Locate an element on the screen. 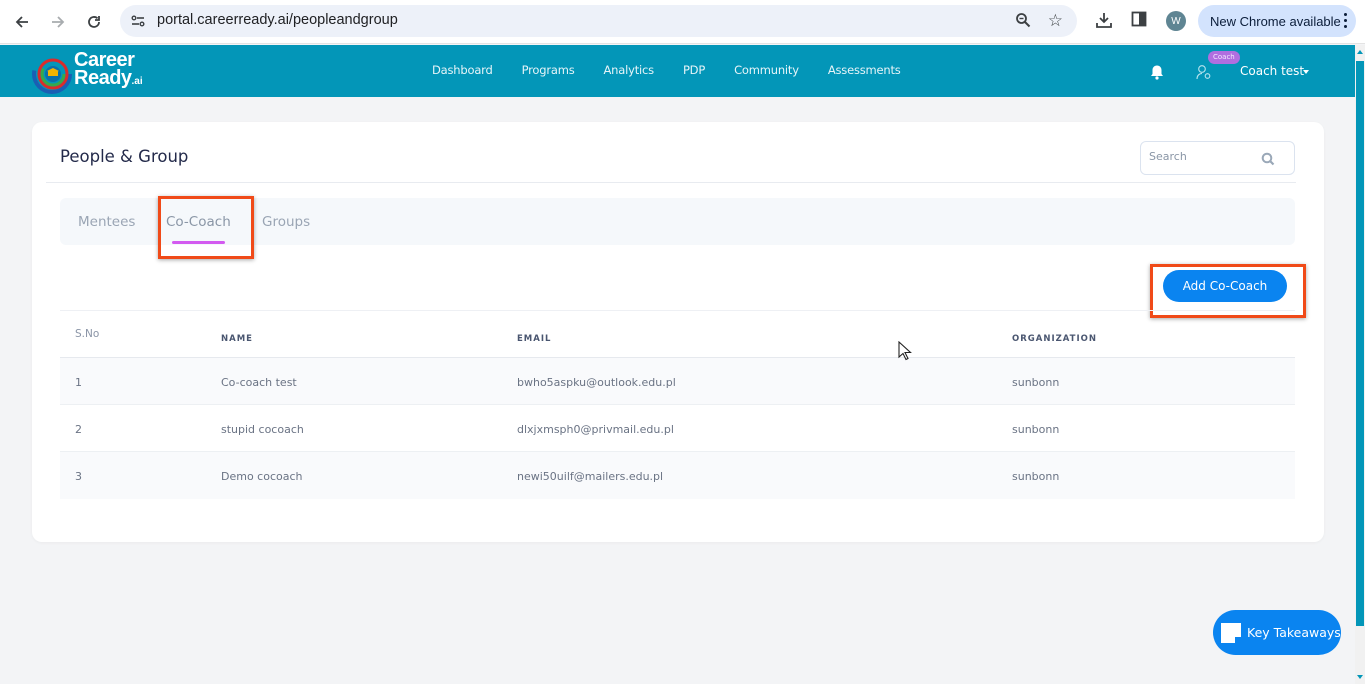  nav-pdp: PDP is located at coordinates (694, 70).